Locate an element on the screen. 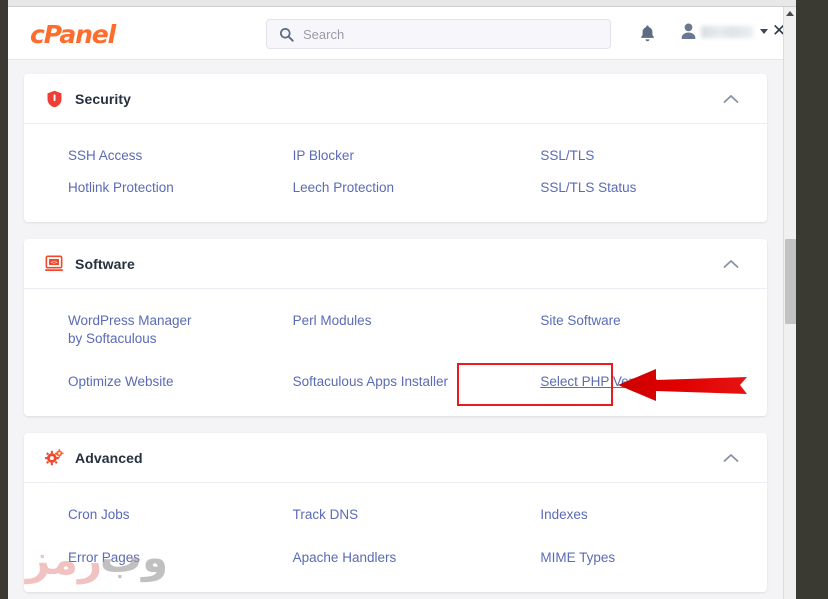 Image resolution: width=828 pixels, height=599 pixels. app-link-ssl-tls-status: SSL/TLS Status is located at coordinates (588, 187).